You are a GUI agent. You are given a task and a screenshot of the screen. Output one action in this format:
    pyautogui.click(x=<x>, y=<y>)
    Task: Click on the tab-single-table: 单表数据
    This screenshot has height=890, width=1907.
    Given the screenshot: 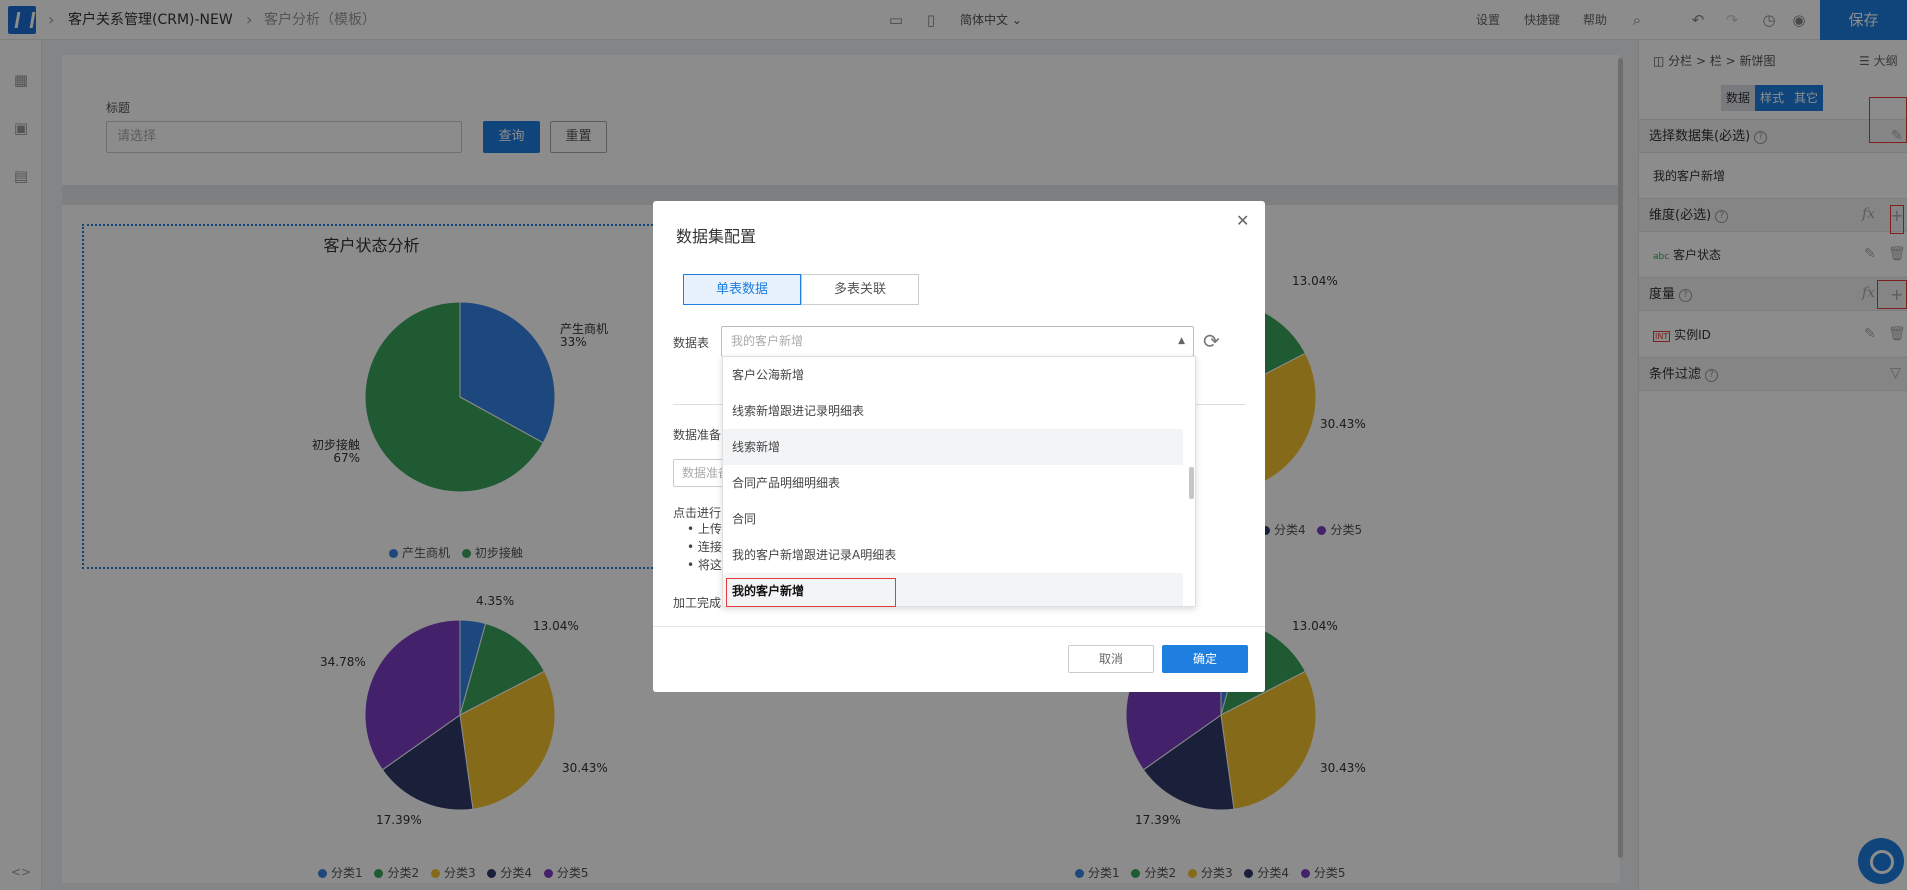 What is the action you would take?
    pyautogui.click(x=742, y=289)
    